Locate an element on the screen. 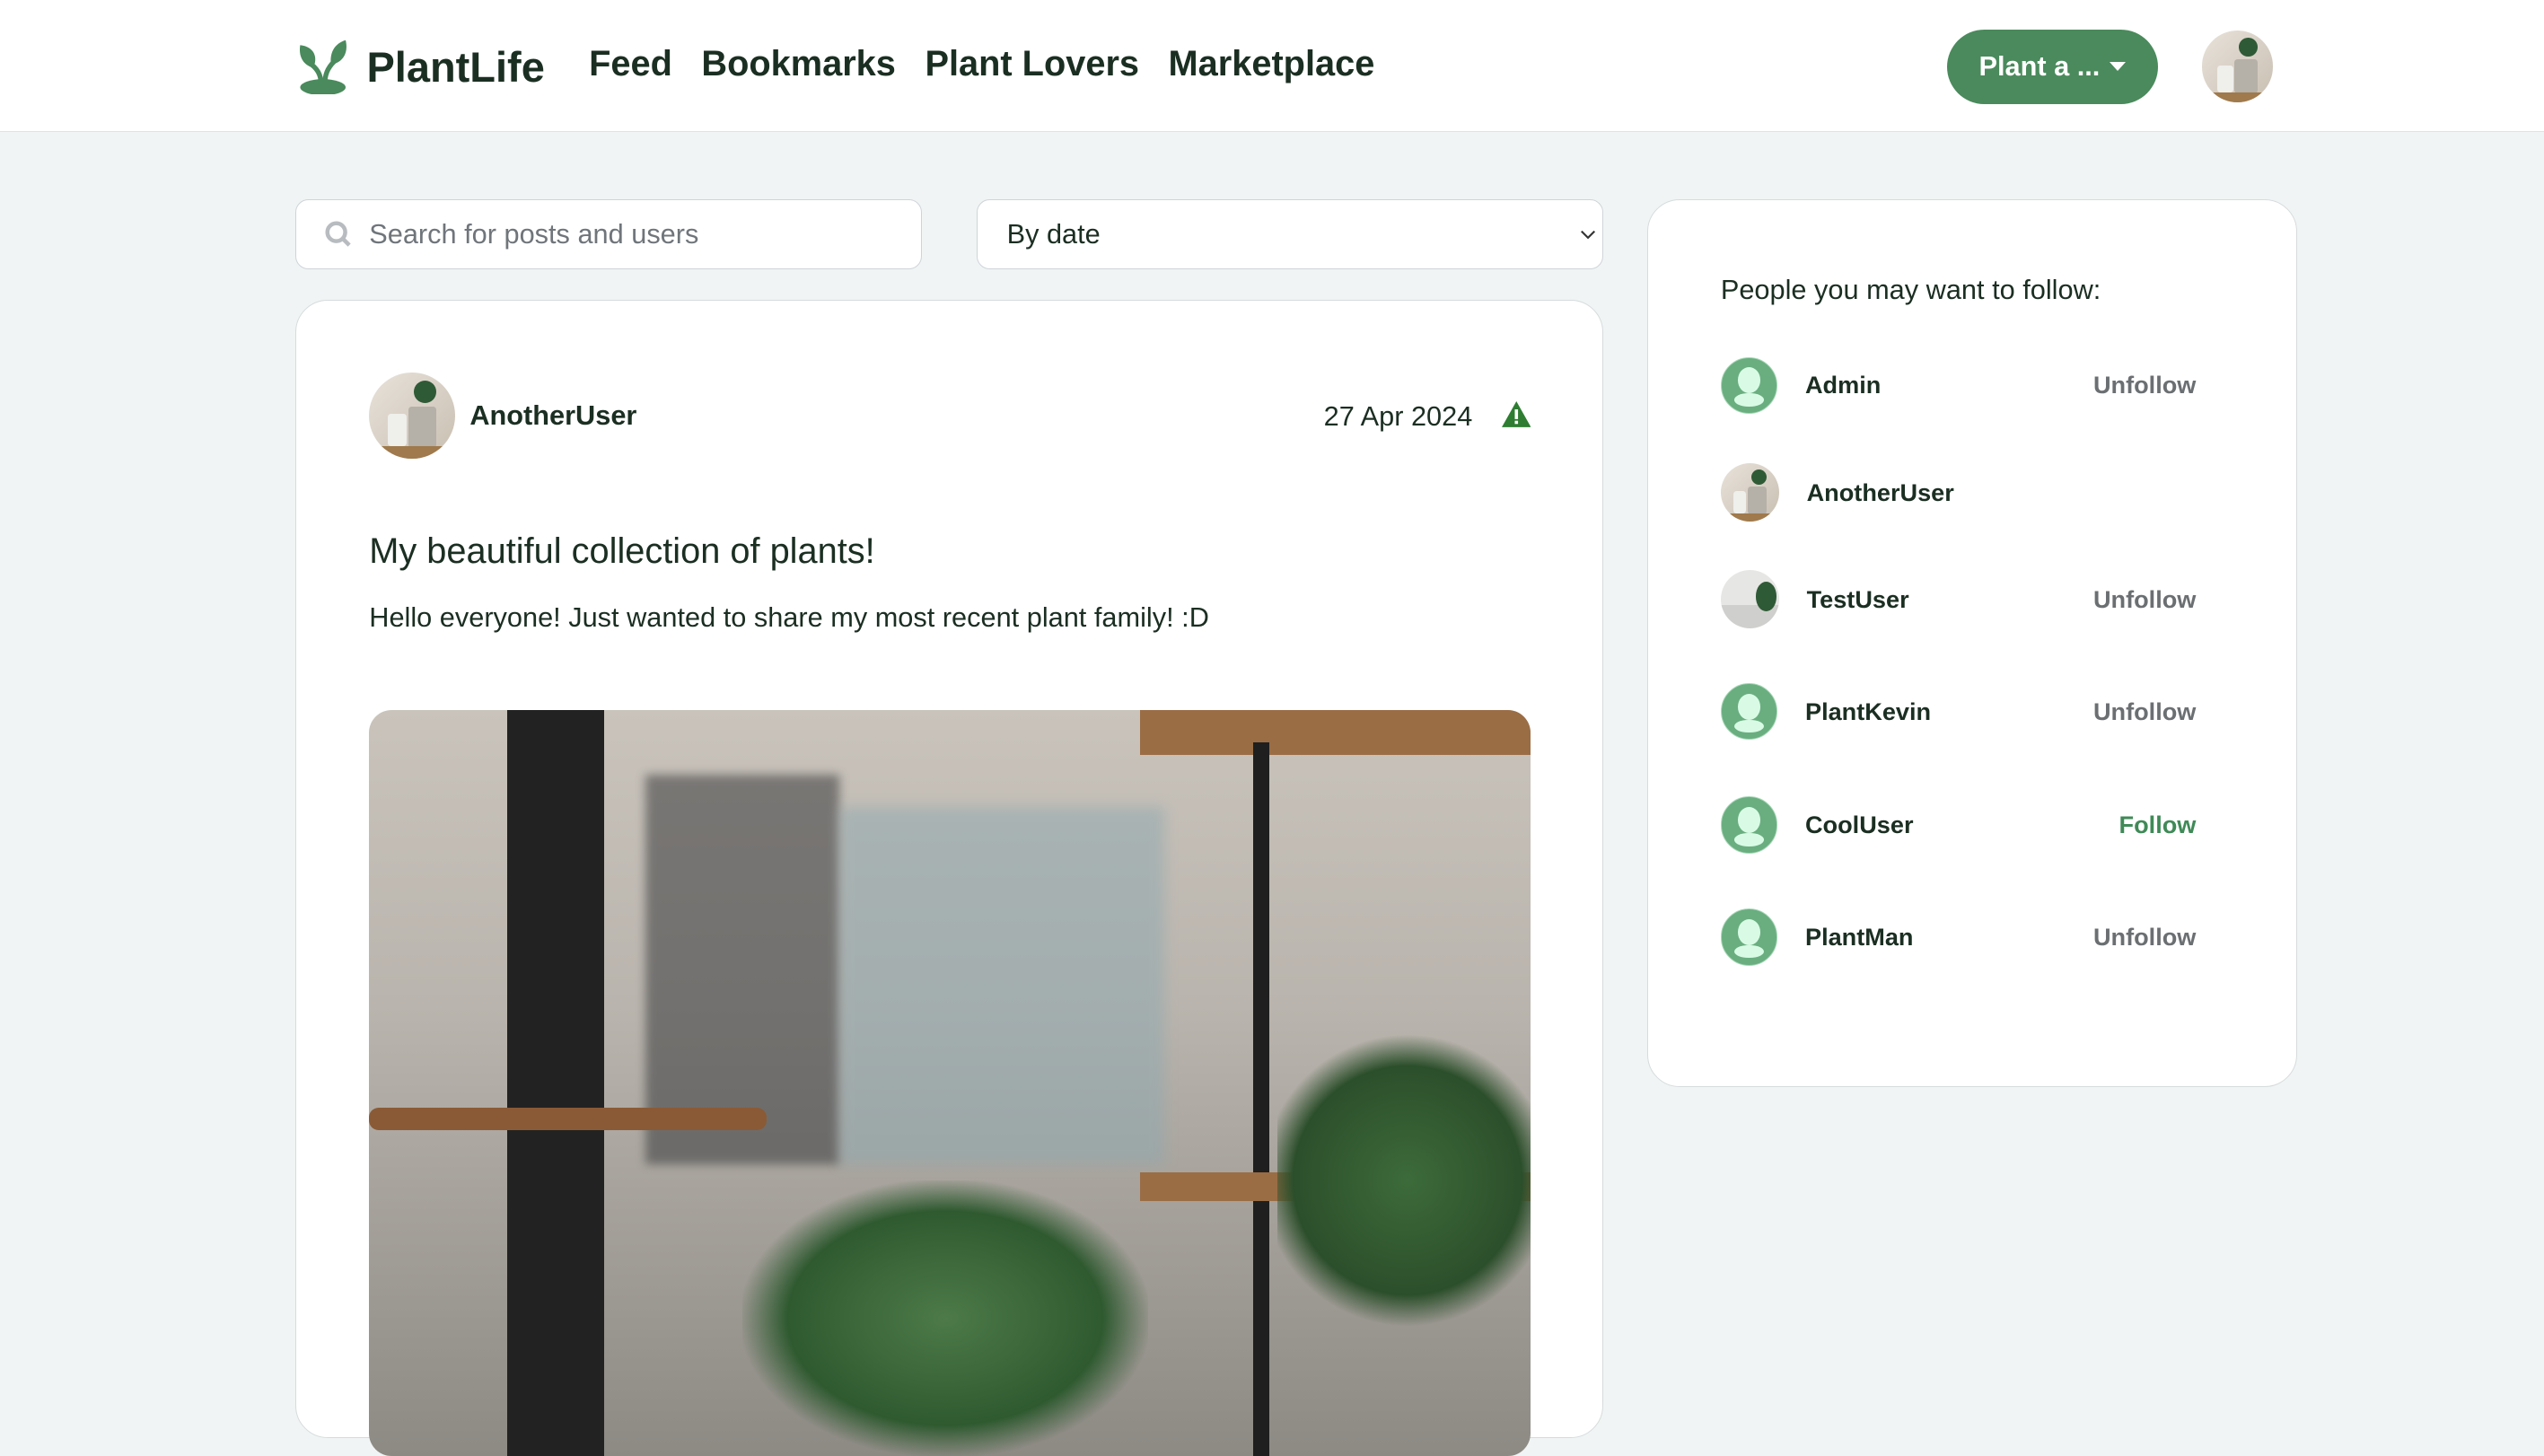  nav-bookmarks: Bookmarks is located at coordinates (798, 64).